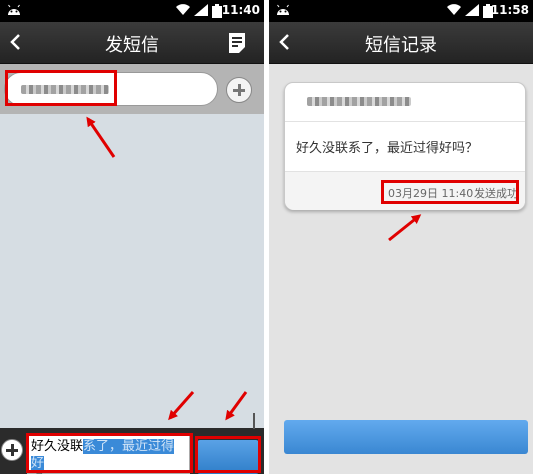 The height and width of the screenshot is (474, 533). Describe the element at coordinates (405, 228) in the screenshot. I see `arrow-to-status` at that location.